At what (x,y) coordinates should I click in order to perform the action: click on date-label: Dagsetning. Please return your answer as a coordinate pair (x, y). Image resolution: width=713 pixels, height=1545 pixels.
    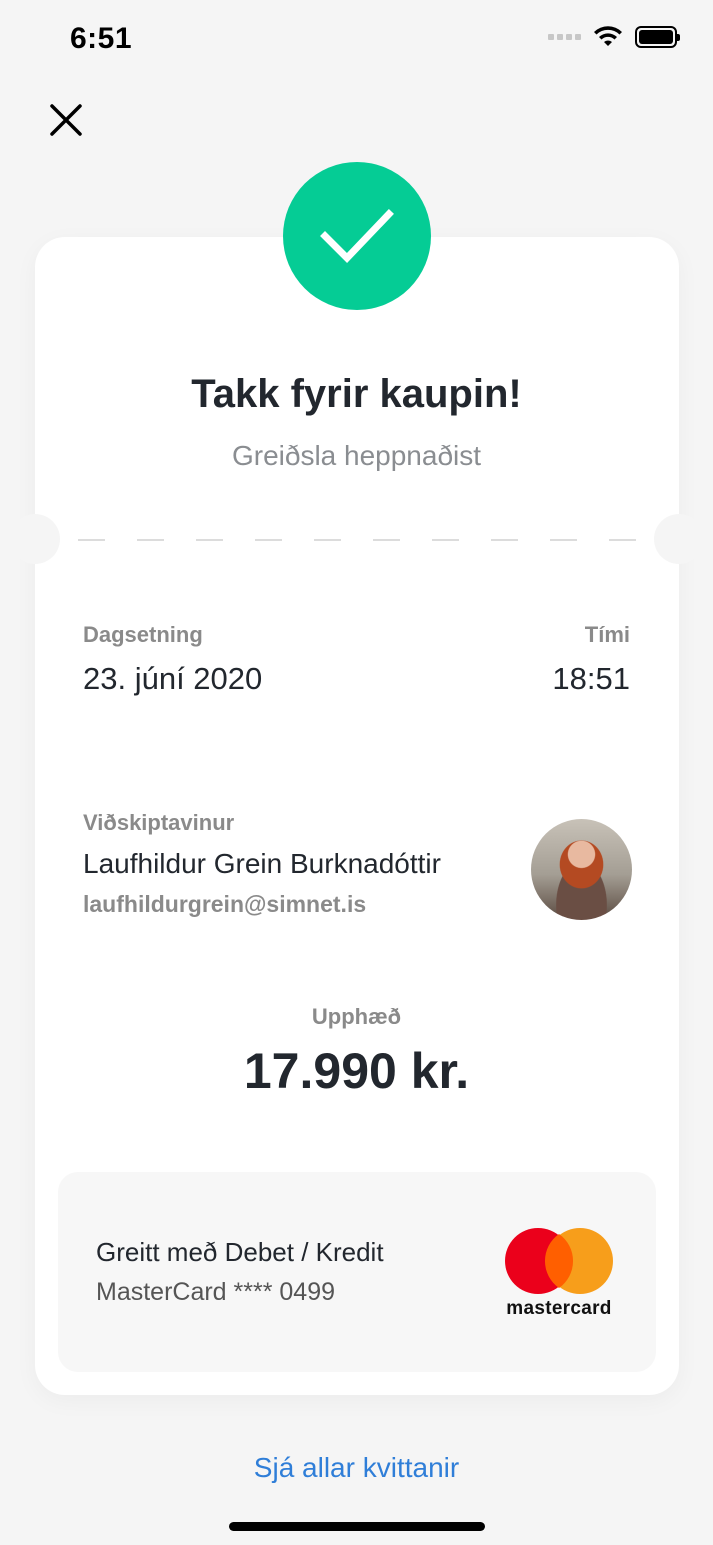
    Looking at the image, I should click on (143, 634).